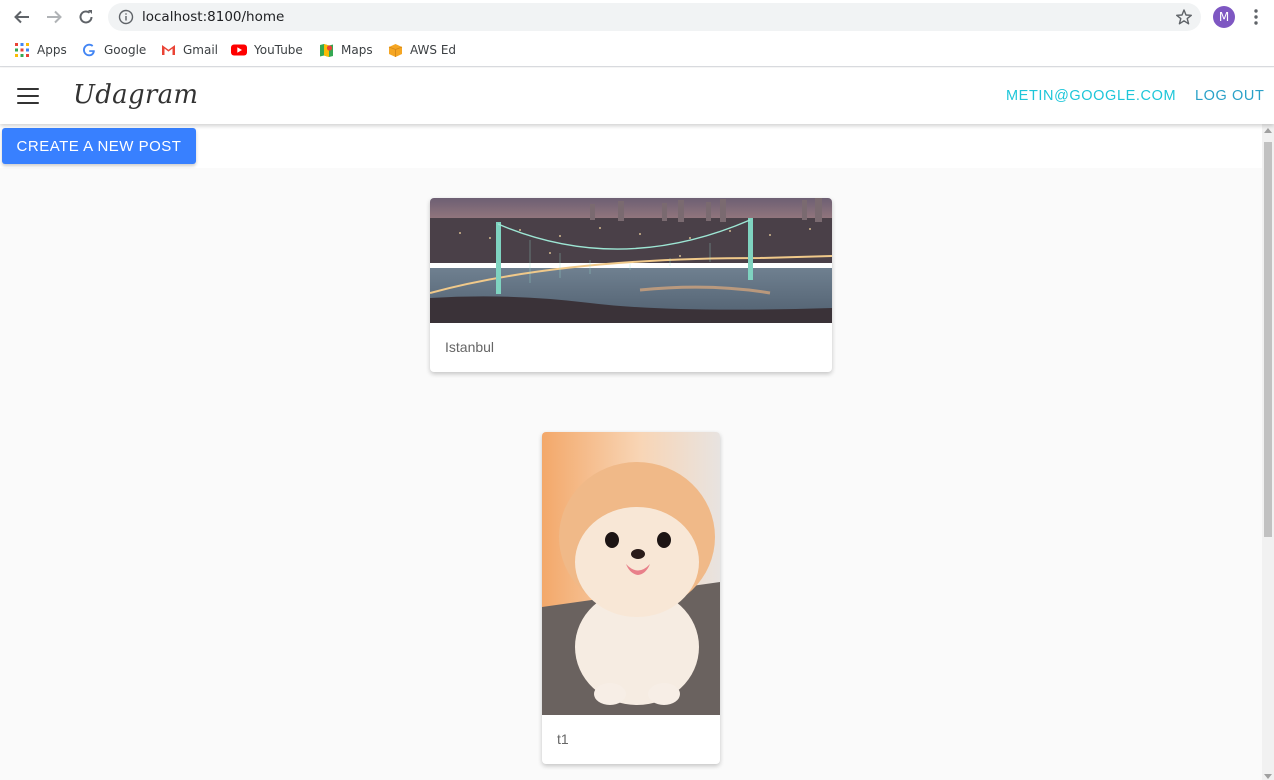  I want to click on bookmarks-bar: Apps Google Gmail YouTube Maps AWS Ed, so click(637, 50).